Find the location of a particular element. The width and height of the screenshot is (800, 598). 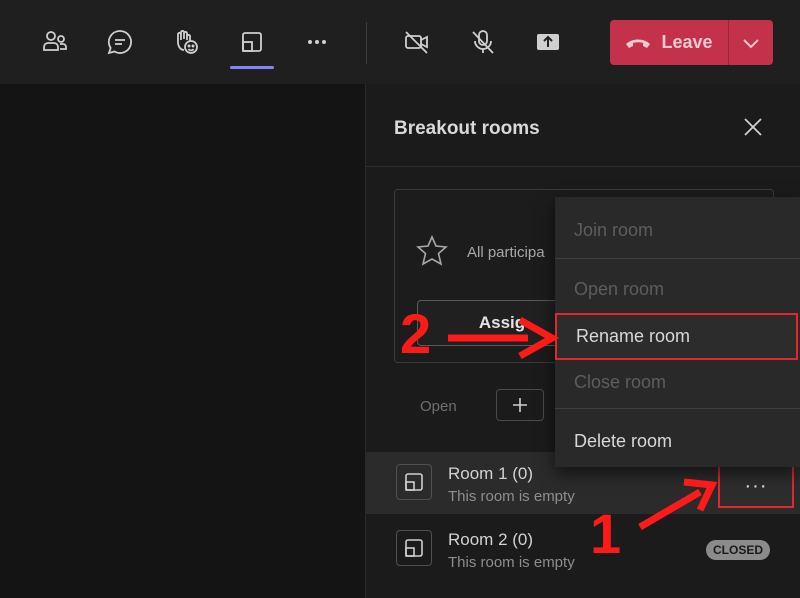

more-icon is located at coordinates (317, 42).